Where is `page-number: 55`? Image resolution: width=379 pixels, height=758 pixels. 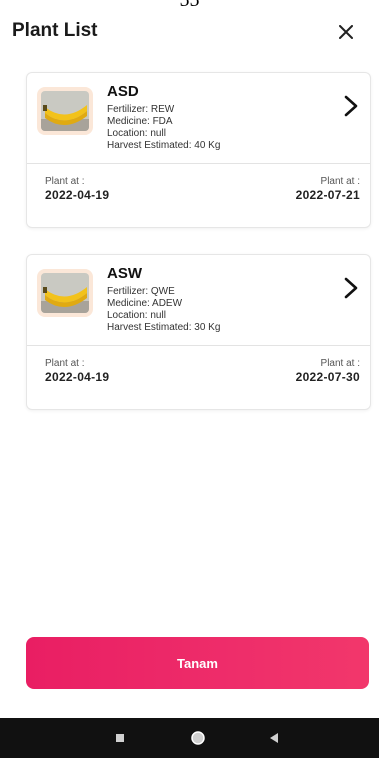 page-number: 55 is located at coordinates (189, 5).